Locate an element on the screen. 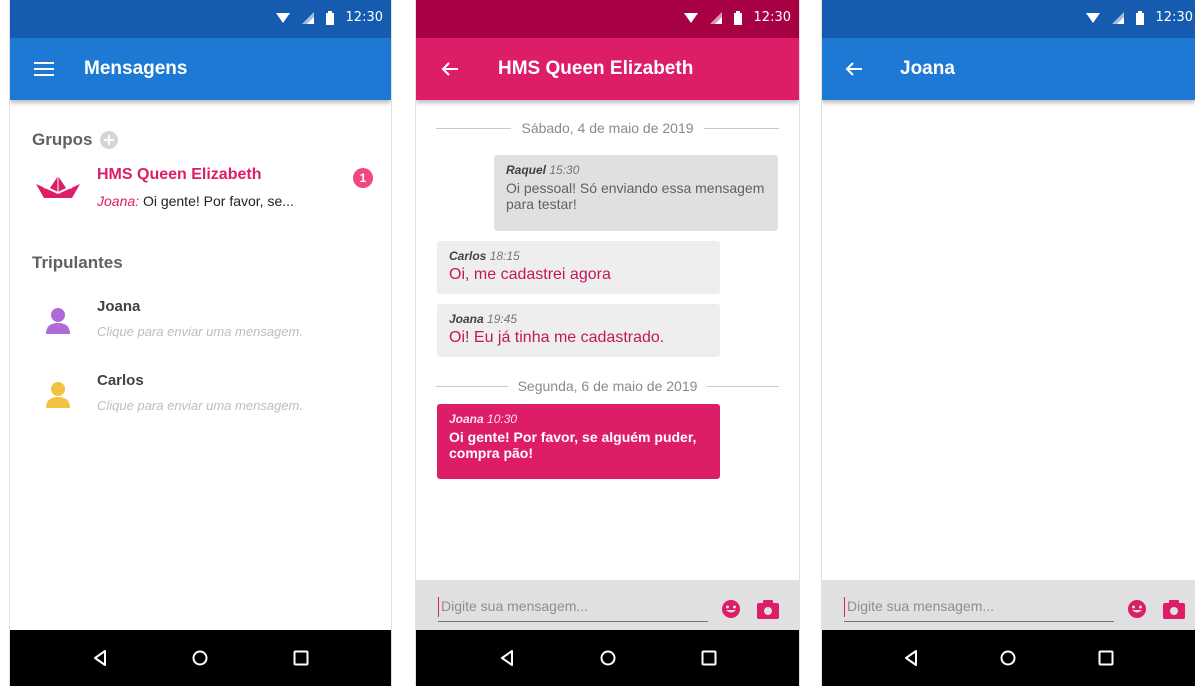  crew-label: Tripulantes is located at coordinates (77, 262).